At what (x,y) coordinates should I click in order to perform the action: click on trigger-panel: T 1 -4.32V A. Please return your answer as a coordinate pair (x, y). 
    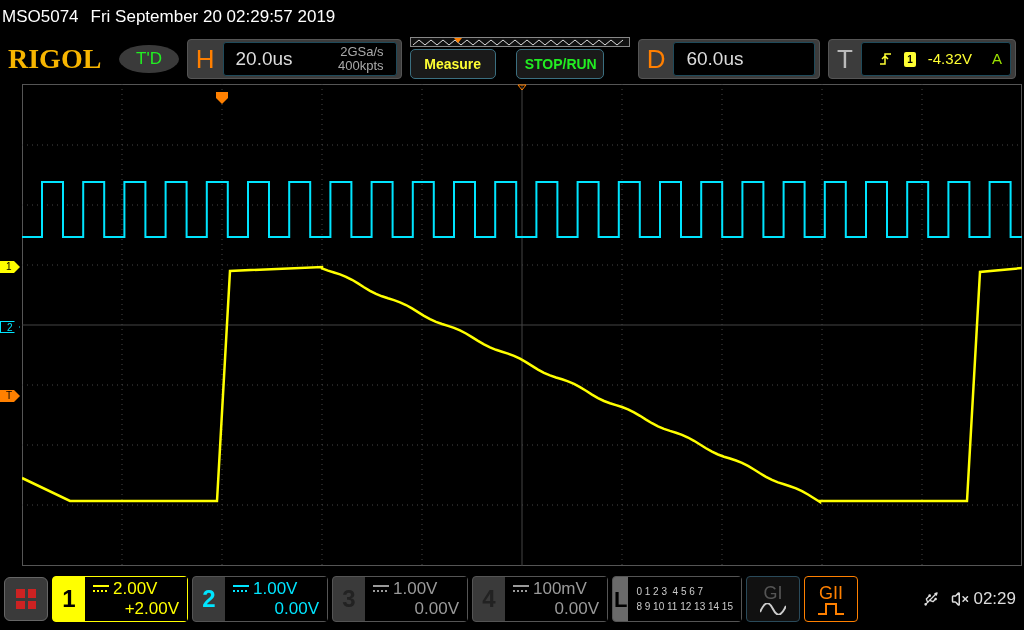
    Looking at the image, I should click on (921, 59).